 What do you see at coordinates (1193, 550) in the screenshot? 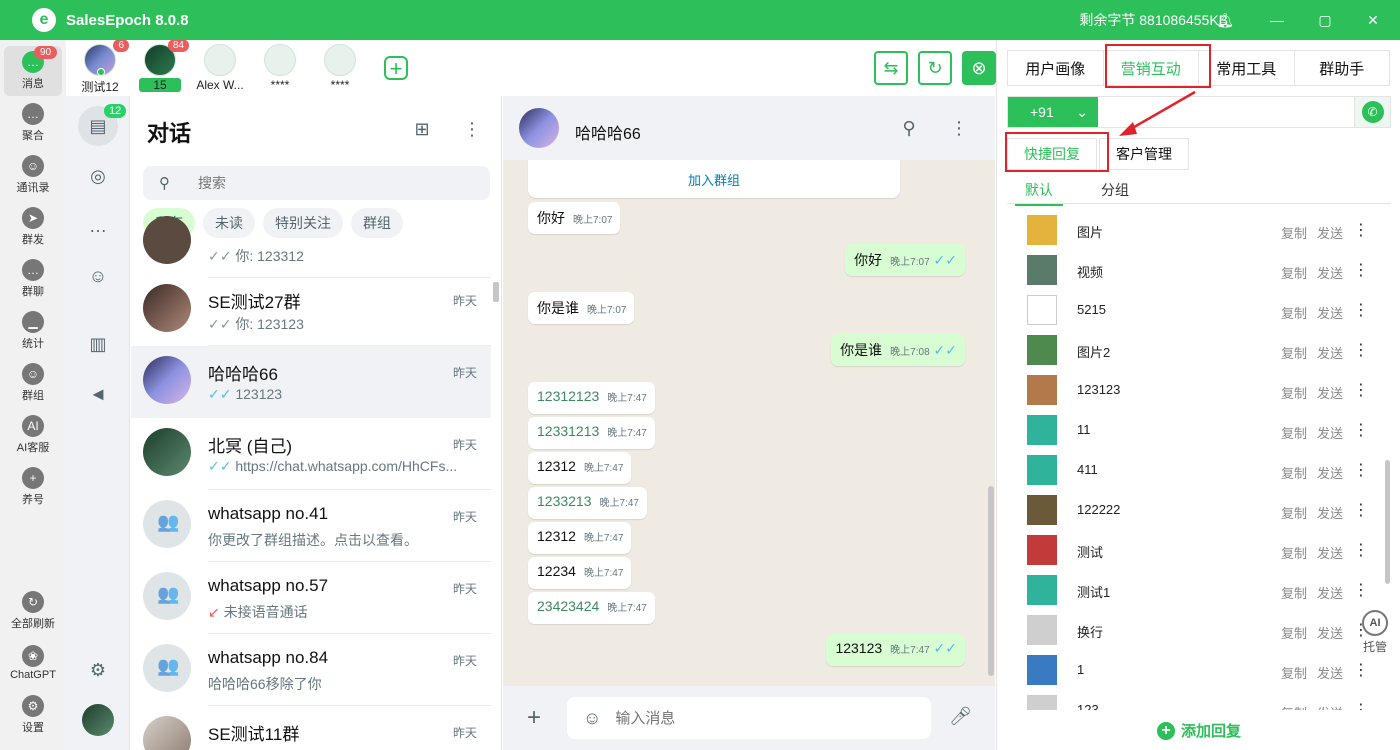
I see `quick-reply-item: 测试 复制 发送 ⋮` at bounding box center [1193, 550].